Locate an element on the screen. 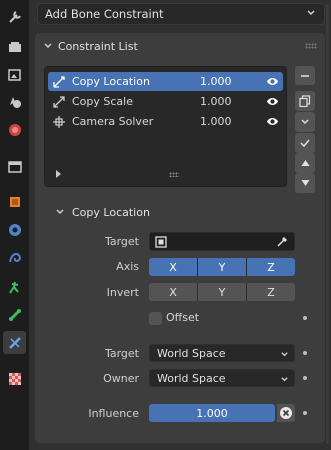  target-space-label: Target is located at coordinates (121, 353).